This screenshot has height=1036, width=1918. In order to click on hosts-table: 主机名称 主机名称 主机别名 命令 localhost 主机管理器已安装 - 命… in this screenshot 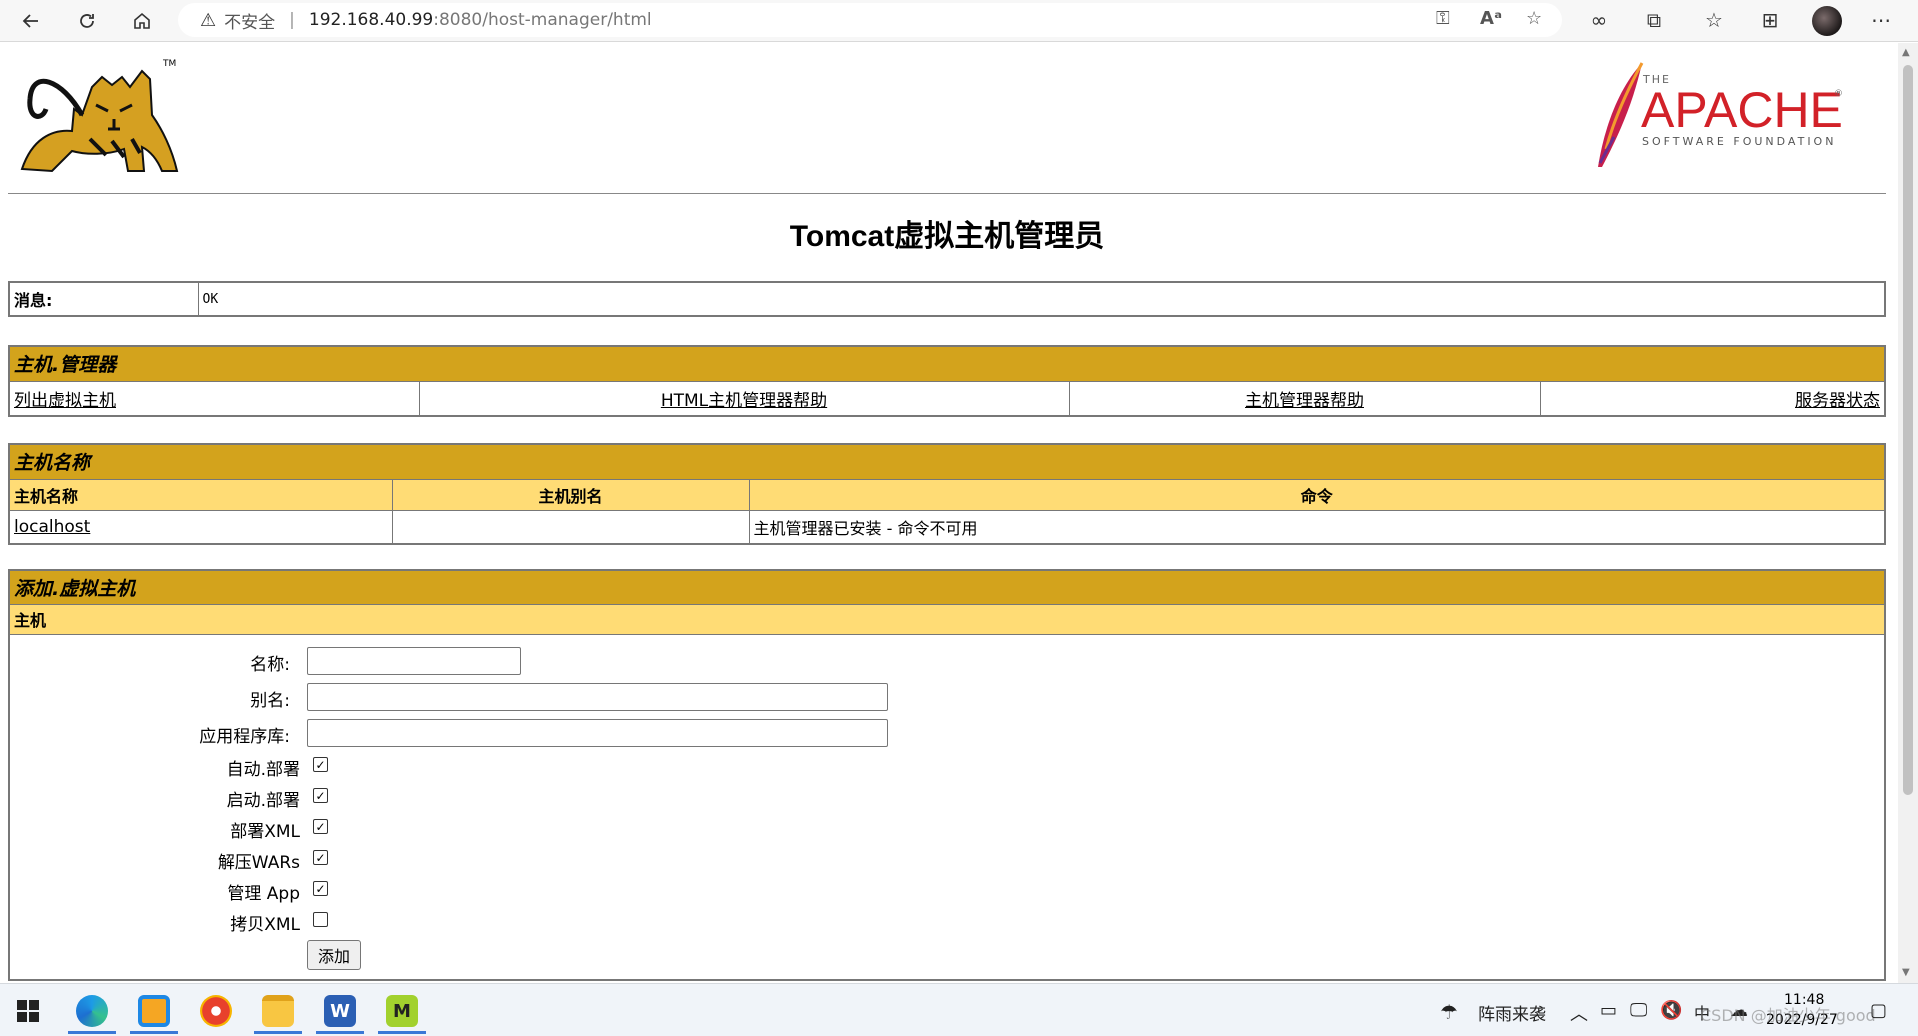, I will do `click(947, 494)`.